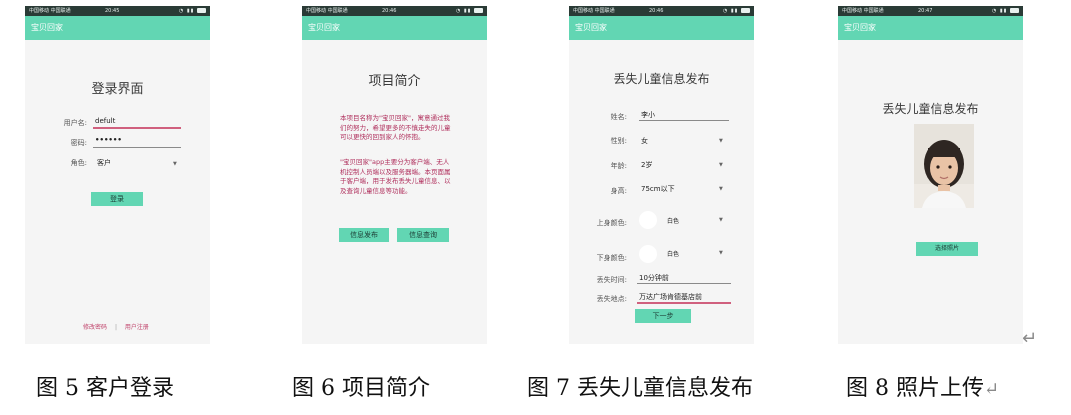 The image size is (1071, 415). Describe the element at coordinates (78, 163) in the screenshot. I see `role-label: 角色:` at that location.